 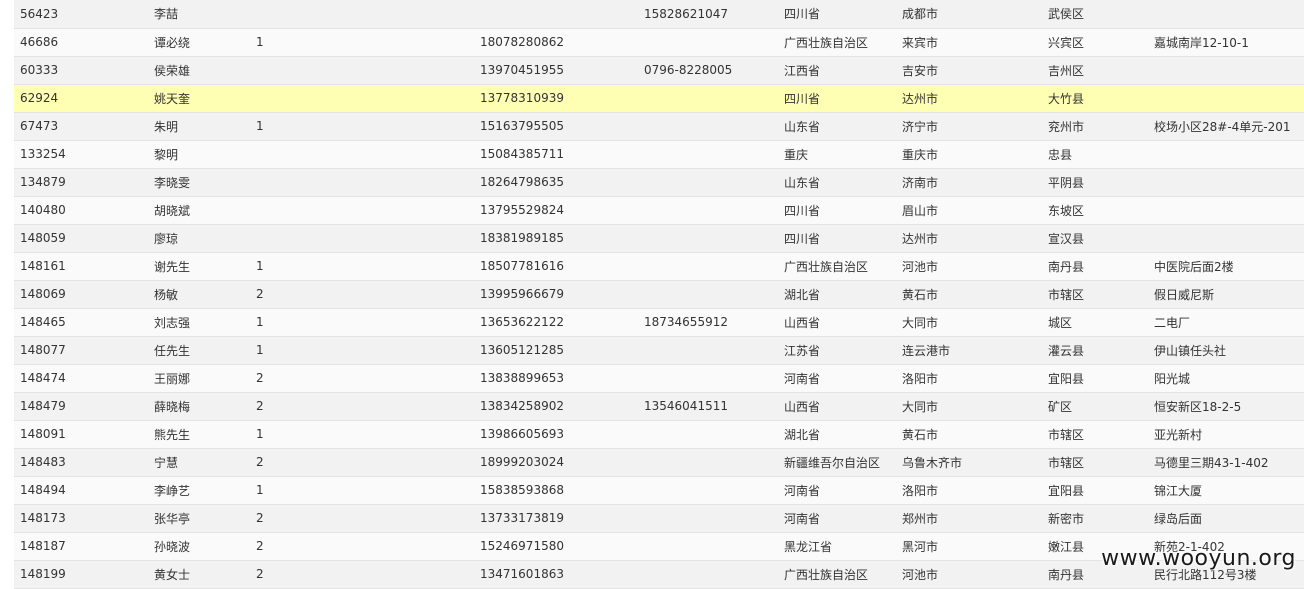 I want to click on cell-district: 新密市, so click(x=1095, y=518).